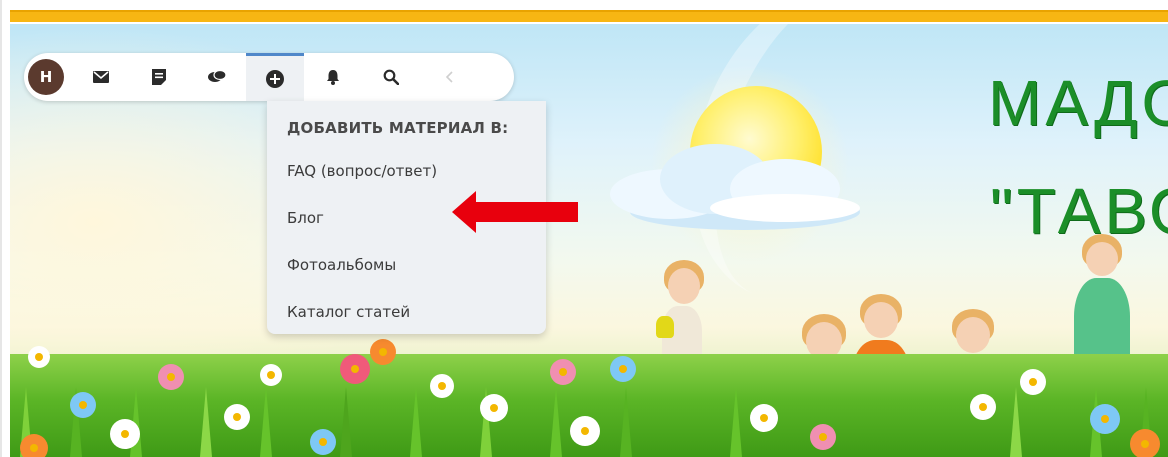  I want to click on cloud-image, so click(785, 208).